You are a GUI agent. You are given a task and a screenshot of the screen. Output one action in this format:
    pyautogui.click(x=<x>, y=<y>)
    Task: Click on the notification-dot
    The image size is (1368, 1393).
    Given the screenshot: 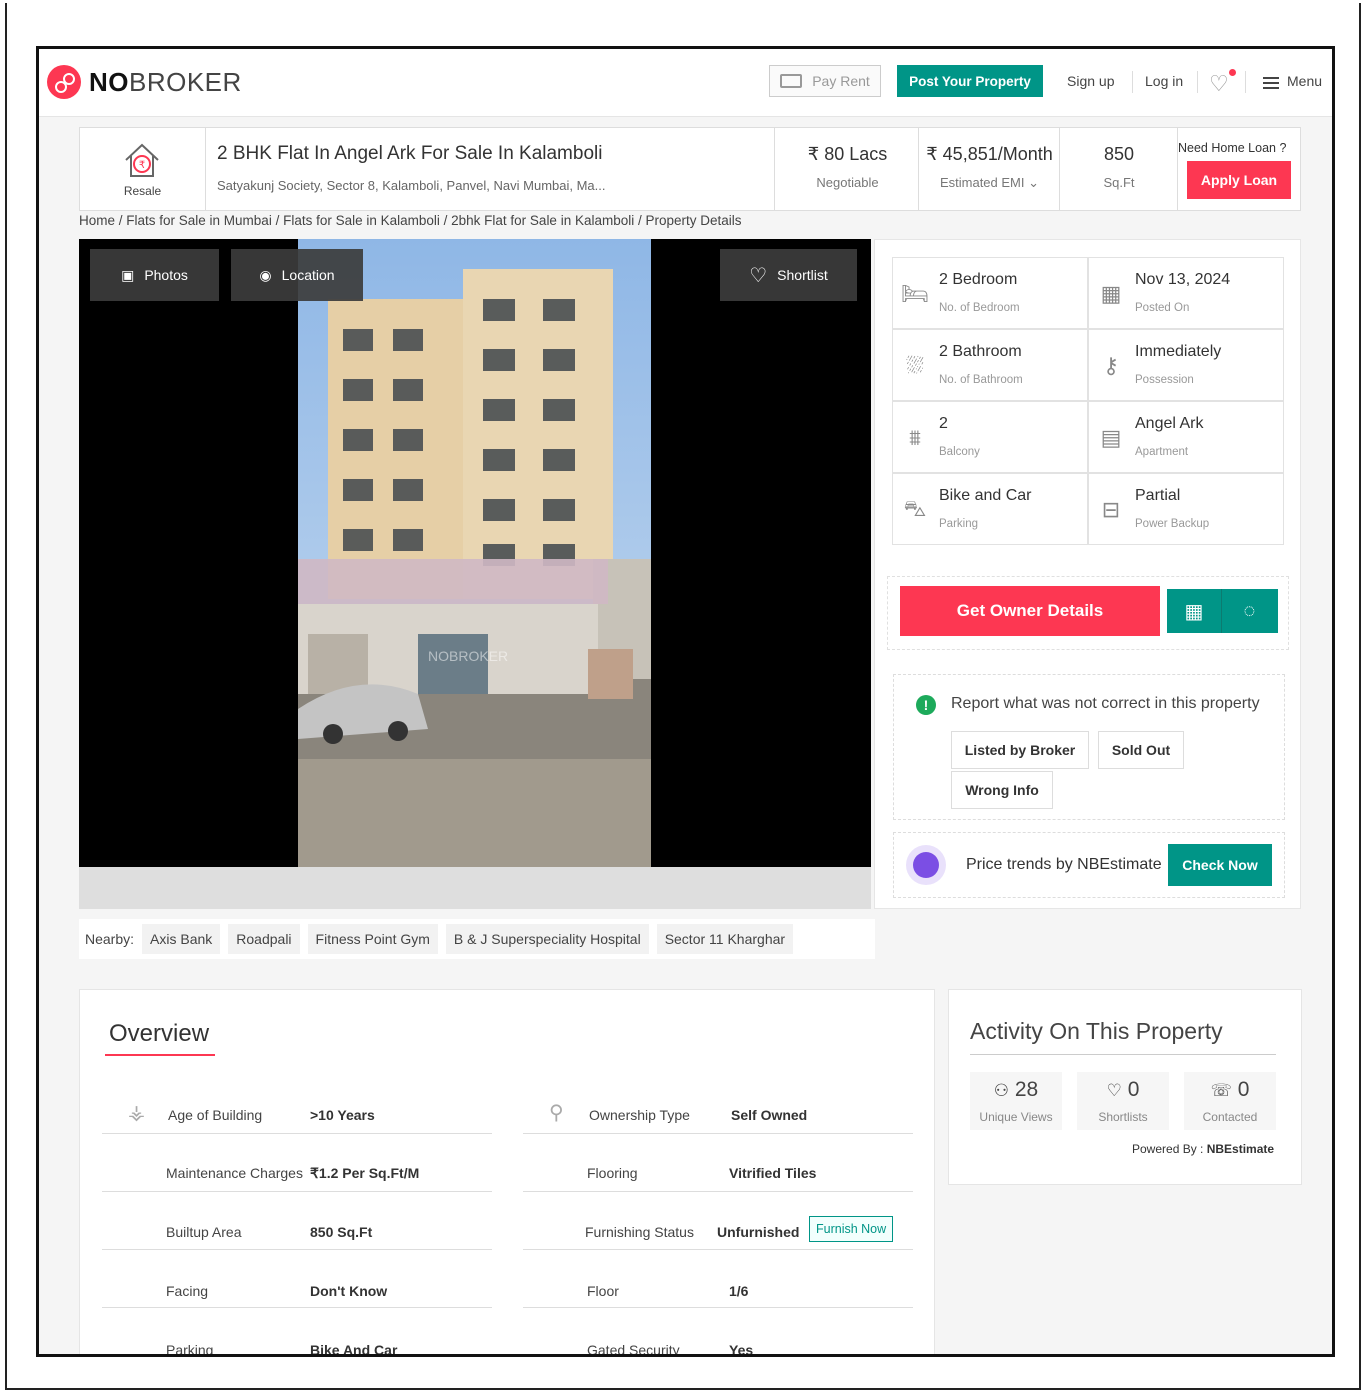 What is the action you would take?
    pyautogui.click(x=1232, y=72)
    